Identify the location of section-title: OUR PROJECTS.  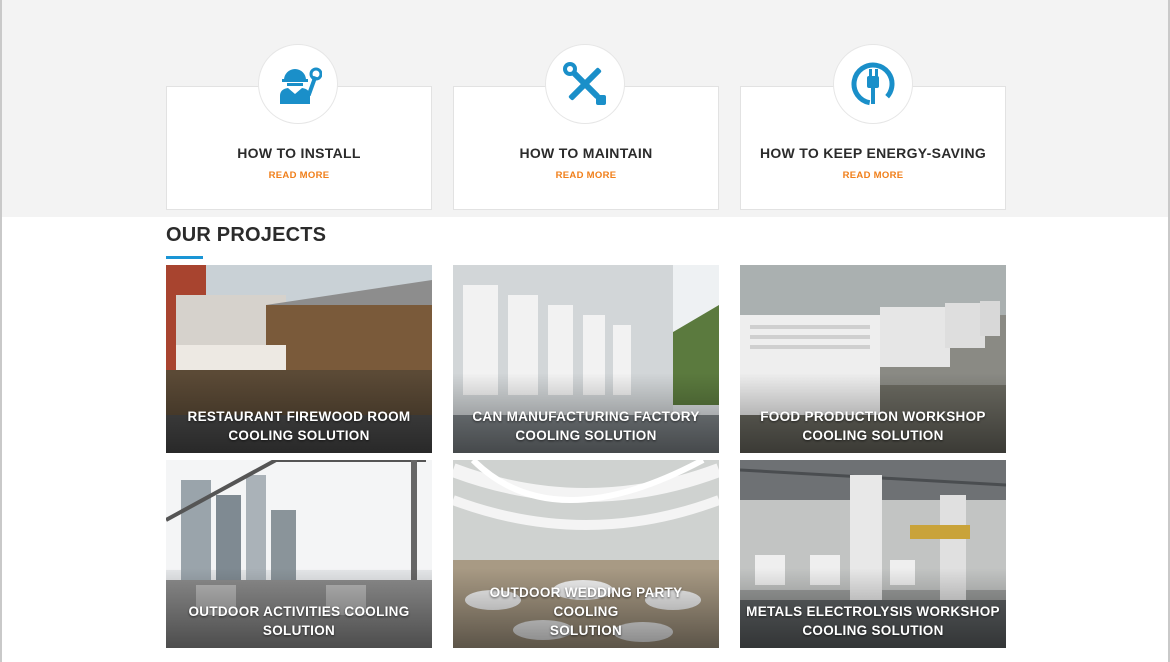
(246, 235).